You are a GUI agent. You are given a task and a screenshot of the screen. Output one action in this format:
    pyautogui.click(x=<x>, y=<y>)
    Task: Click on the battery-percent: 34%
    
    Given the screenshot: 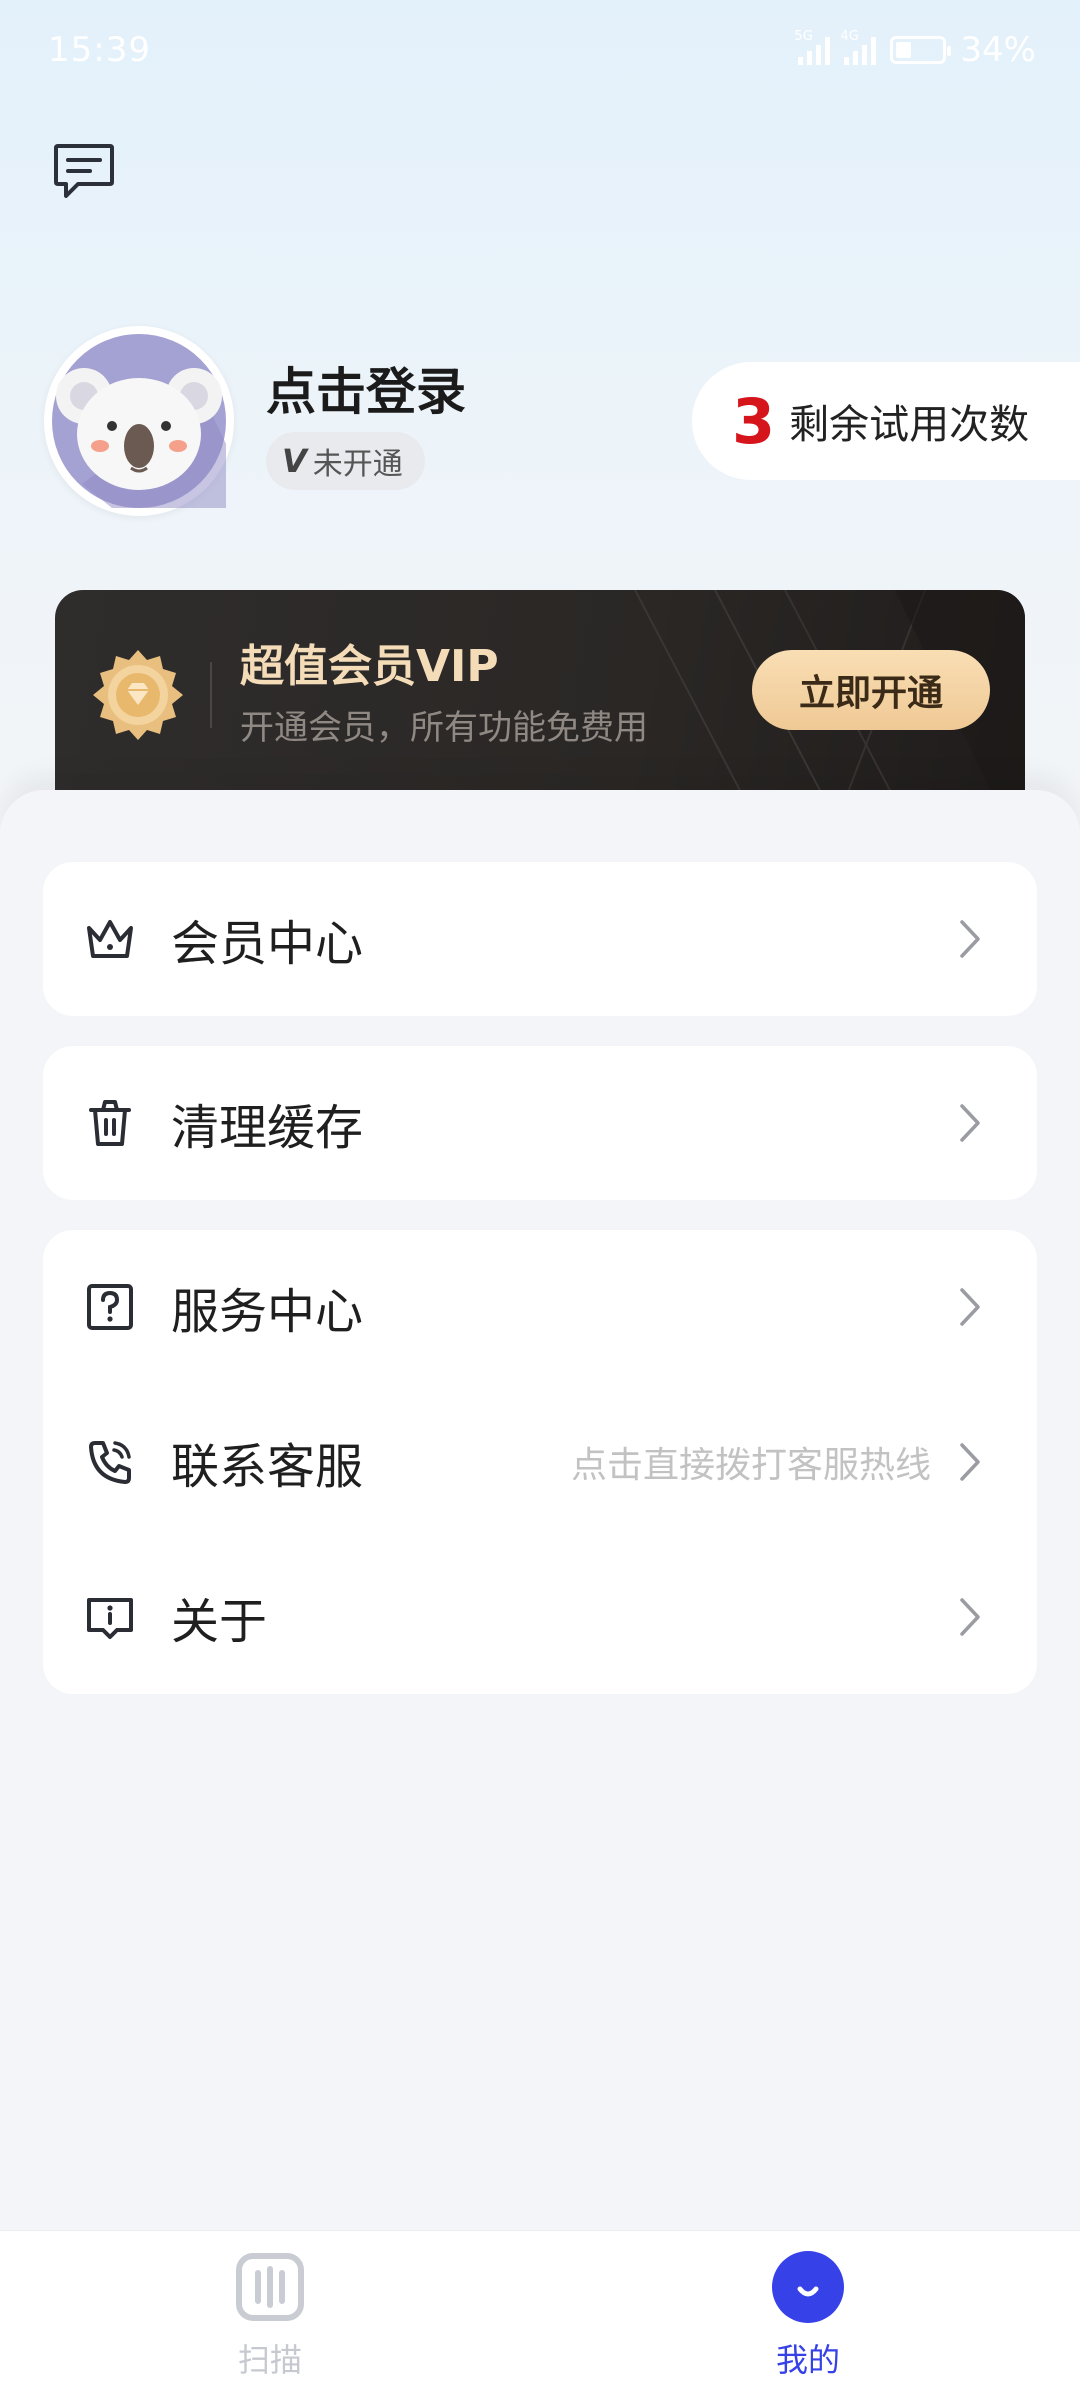 What is the action you would take?
    pyautogui.click(x=998, y=50)
    